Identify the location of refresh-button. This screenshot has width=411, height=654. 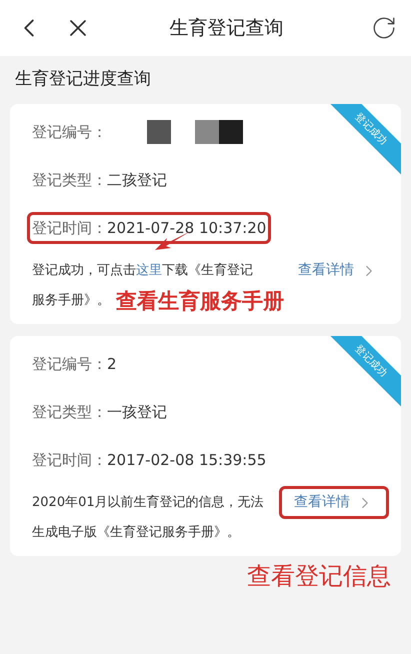
(384, 28).